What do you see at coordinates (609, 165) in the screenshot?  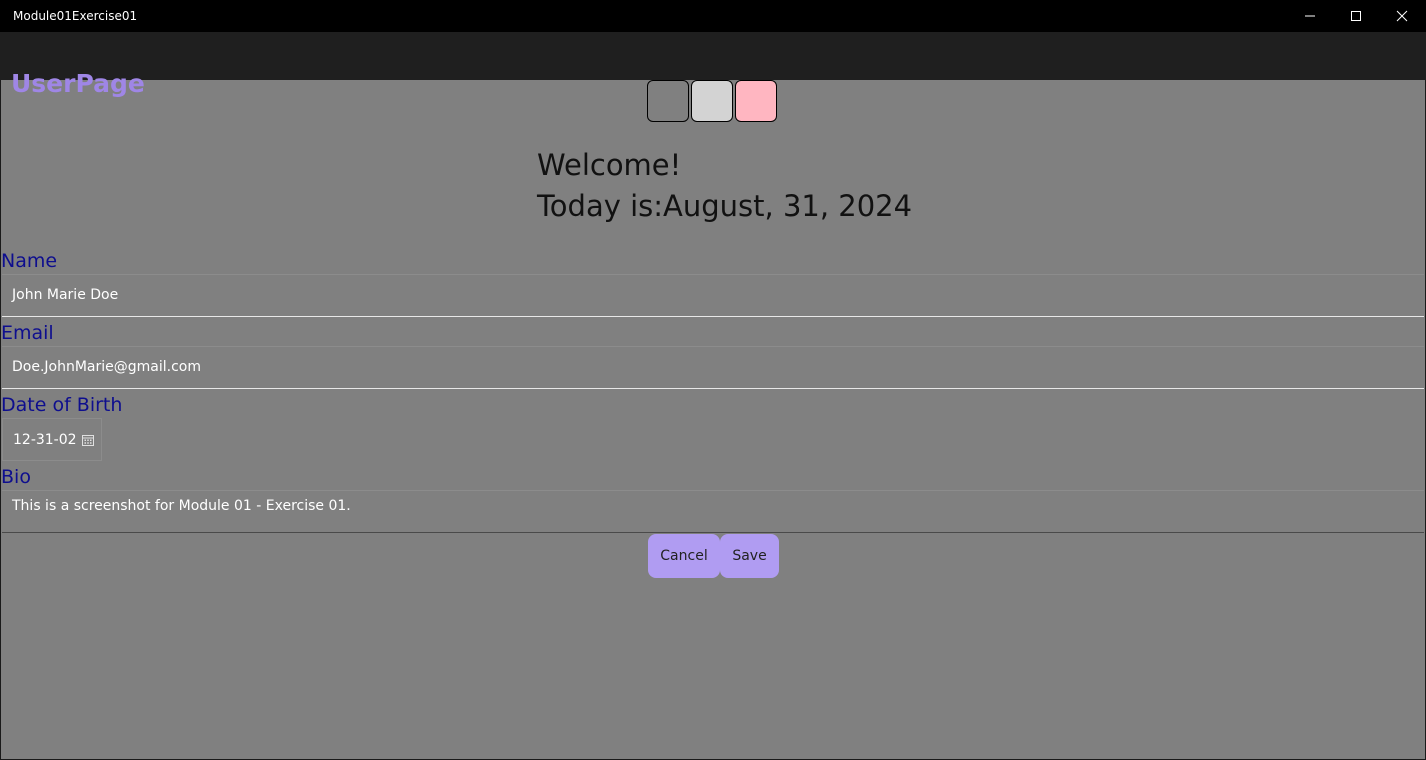 I see `welcome-text: Welcome!` at bounding box center [609, 165].